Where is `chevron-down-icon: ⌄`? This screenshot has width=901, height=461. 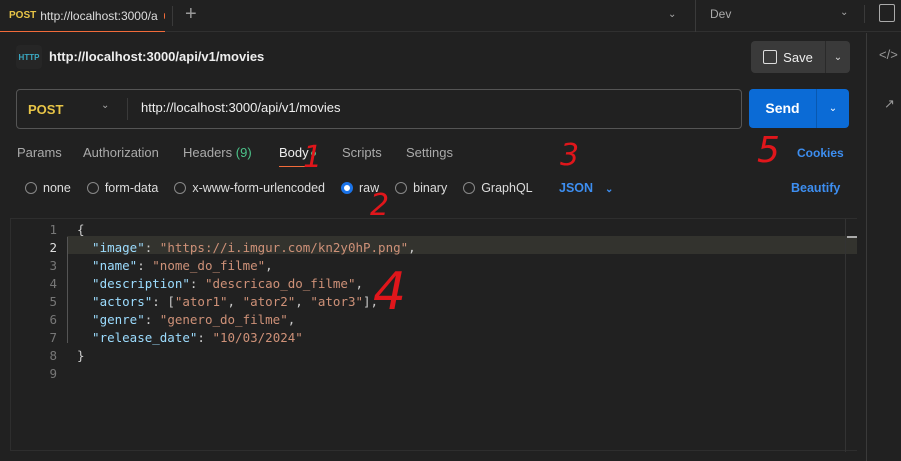
chevron-down-icon: ⌄ is located at coordinates (105, 105).